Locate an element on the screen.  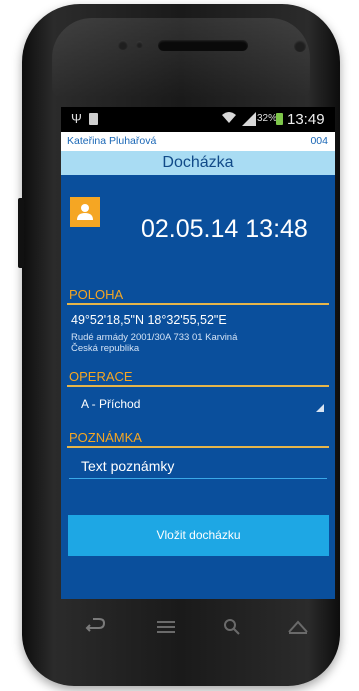
dropdown-arrow-icon is located at coordinates (320, 408).